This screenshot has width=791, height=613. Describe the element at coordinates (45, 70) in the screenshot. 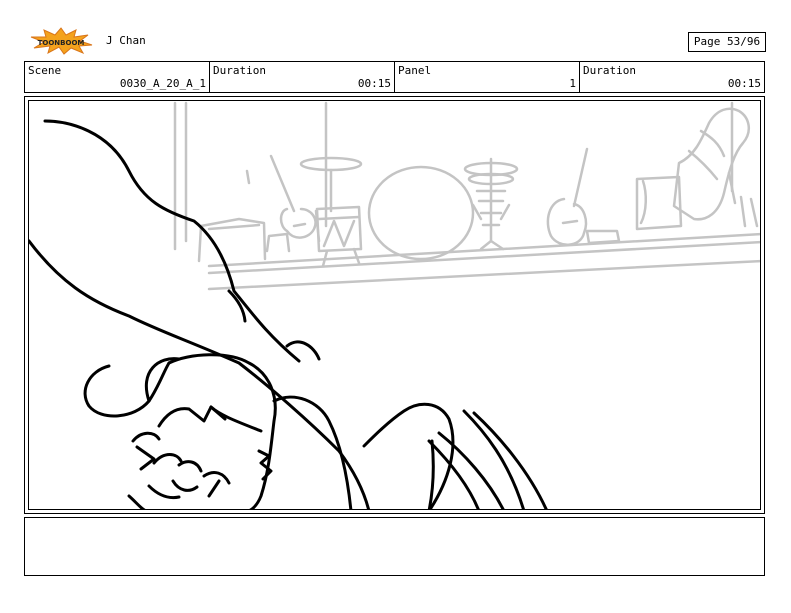

I see `scene-label: Scene` at that location.